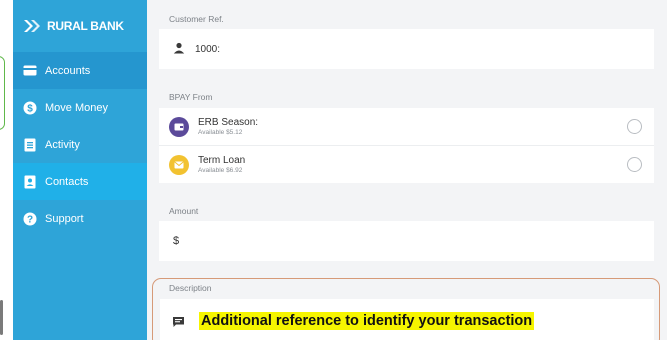 The height and width of the screenshot is (340, 667). I want to click on sidebar-item-contacts: Contacts, so click(80, 181).